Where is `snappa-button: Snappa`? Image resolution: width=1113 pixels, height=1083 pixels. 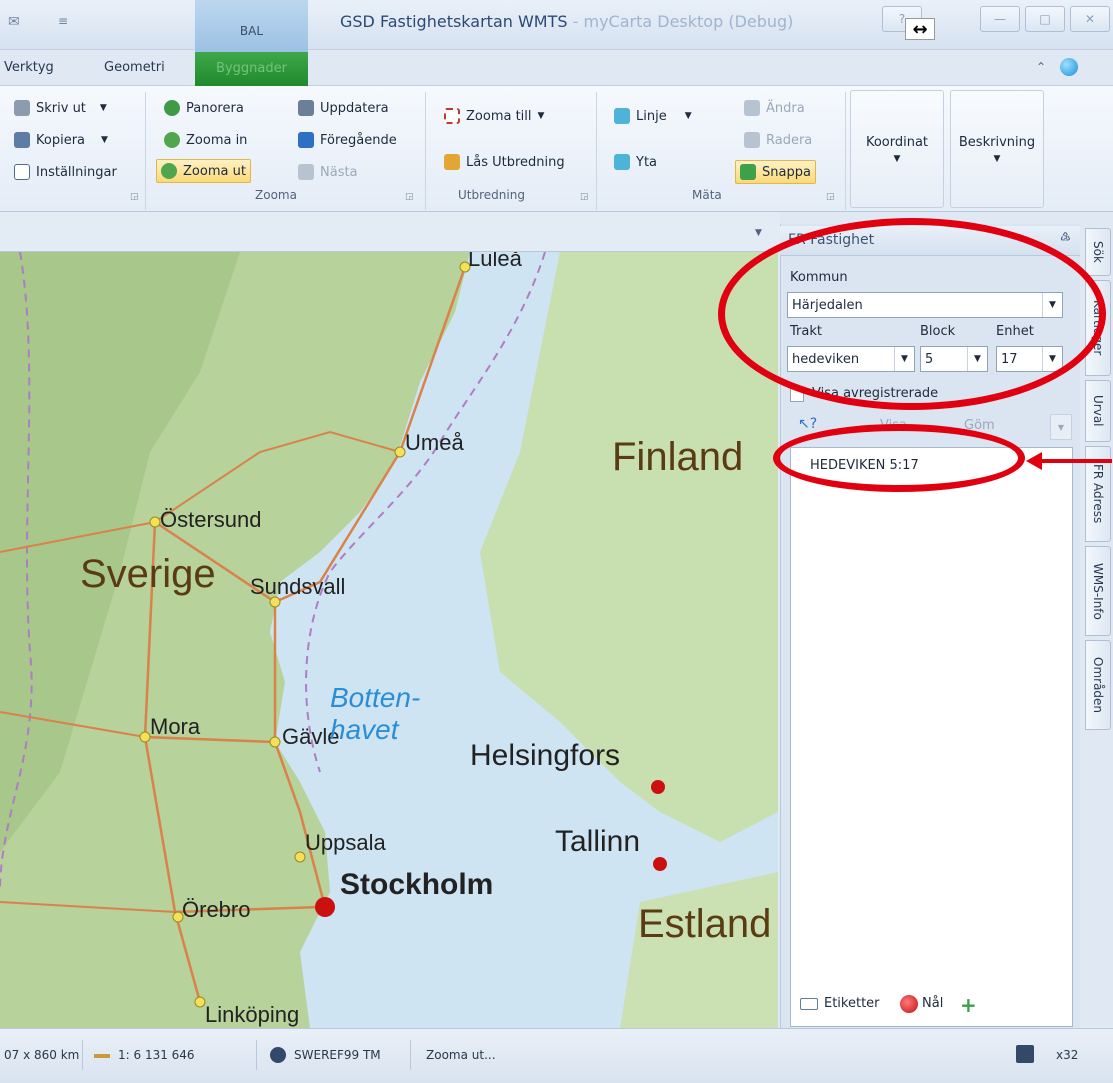 snappa-button: Snappa is located at coordinates (775, 172).